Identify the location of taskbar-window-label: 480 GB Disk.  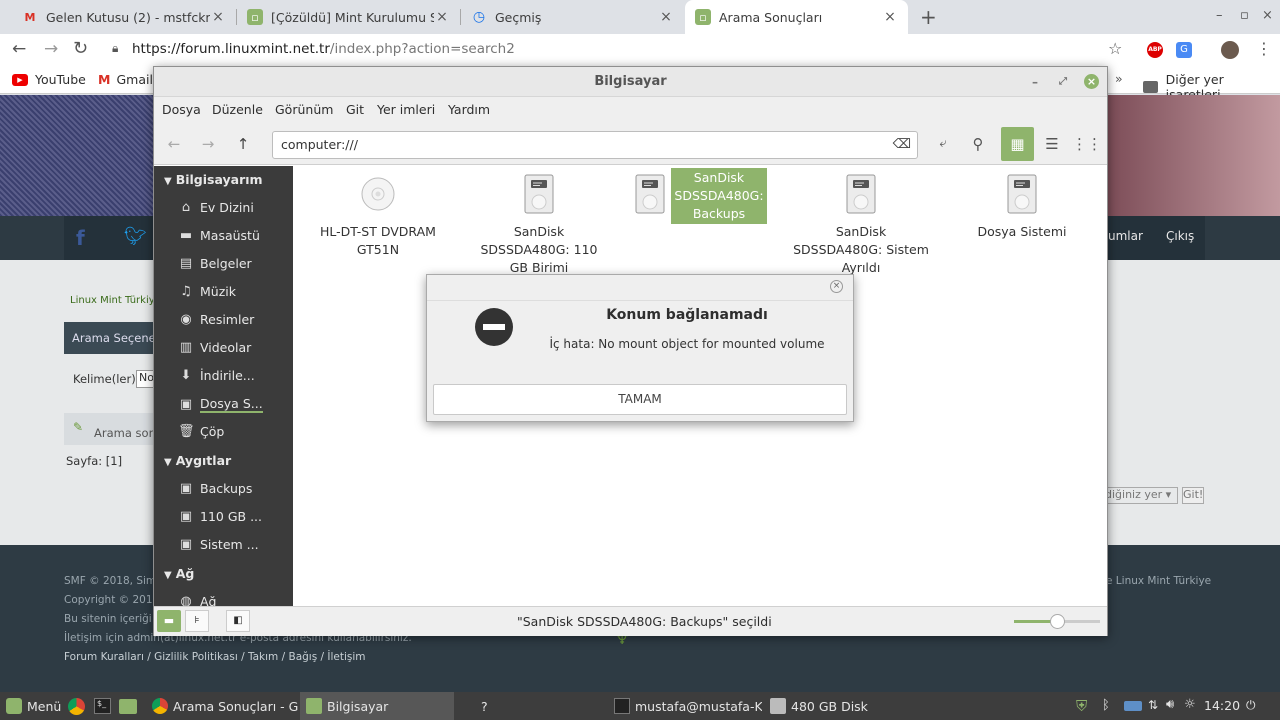
(829, 706).